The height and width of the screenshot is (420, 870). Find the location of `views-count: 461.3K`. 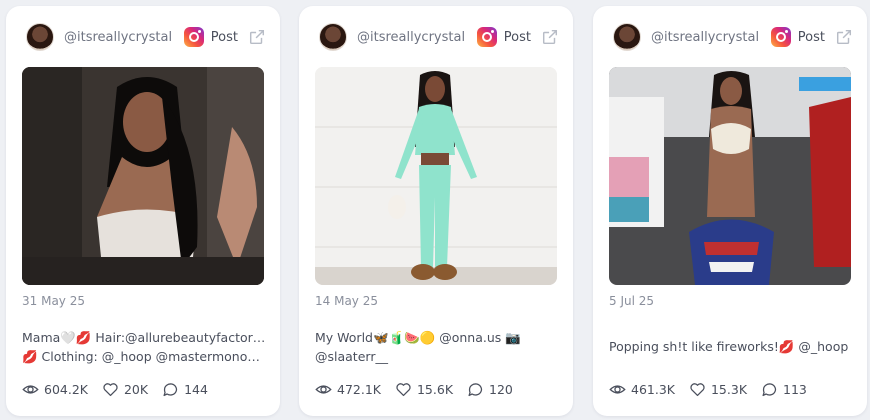

views-count: 461.3K is located at coordinates (653, 389).